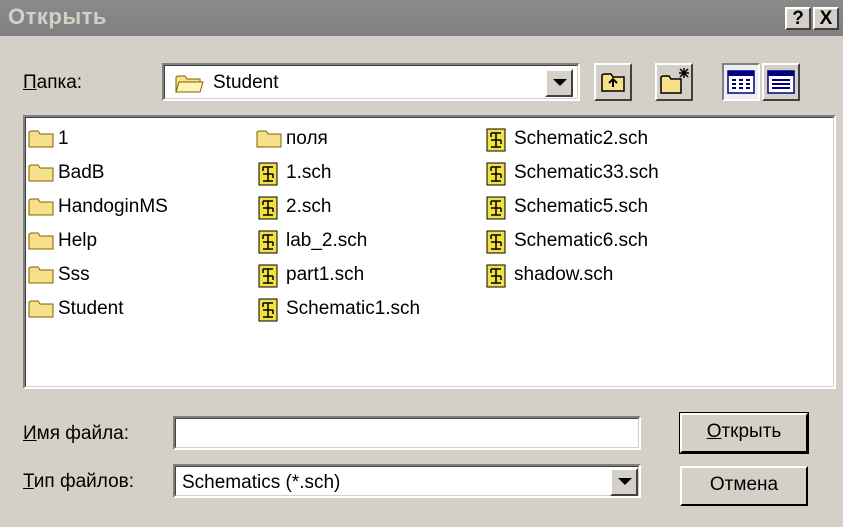  I want to click on title-bar: Открыть ? X, so click(421, 18).